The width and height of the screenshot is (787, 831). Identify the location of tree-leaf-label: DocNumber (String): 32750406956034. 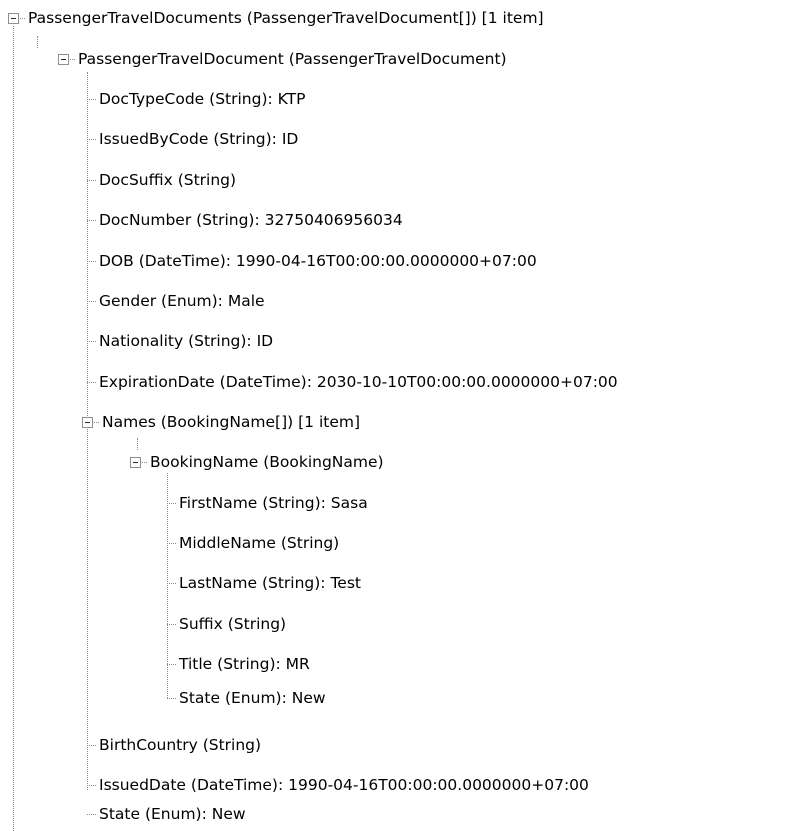
(251, 220).